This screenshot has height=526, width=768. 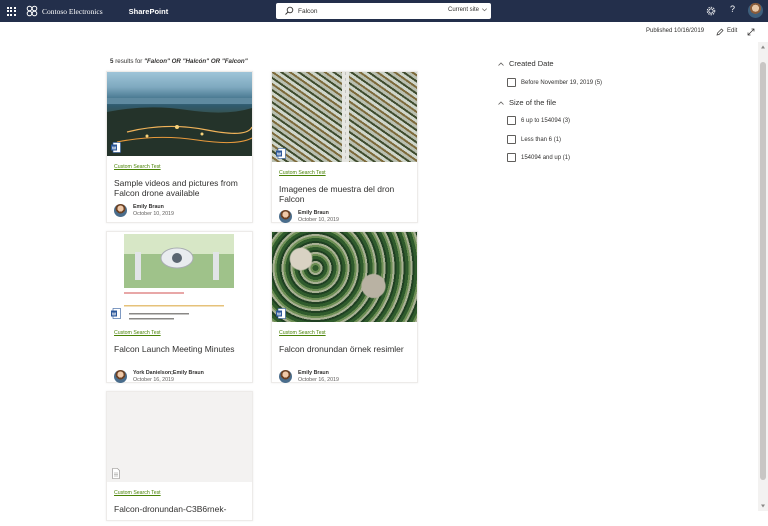 I want to click on author-name: York Danielson;Emily Braun, so click(x=168, y=373).